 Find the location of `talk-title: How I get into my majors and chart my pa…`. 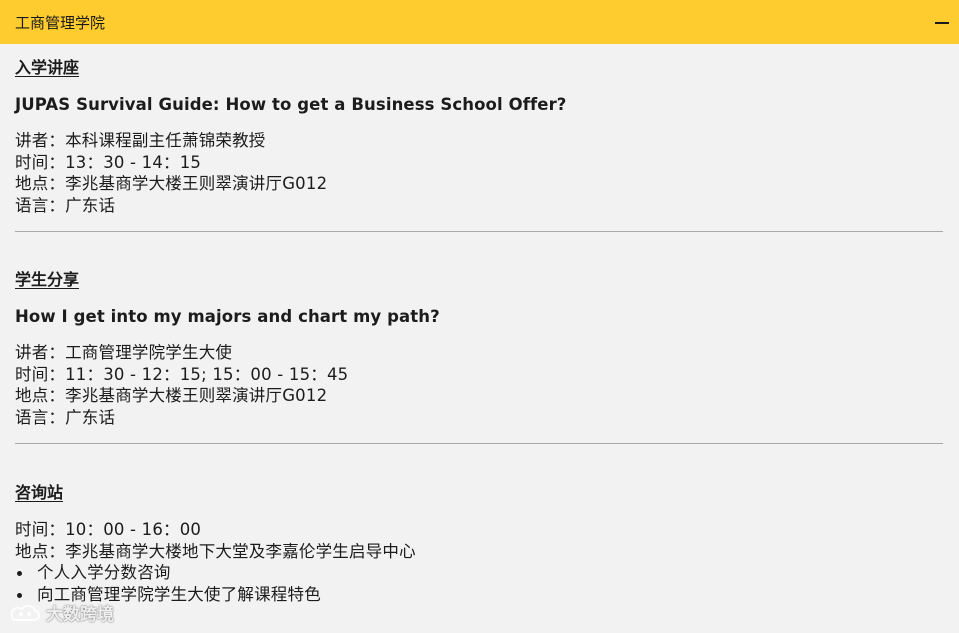

talk-title: How I get into my majors and chart my pa… is located at coordinates (227, 316).